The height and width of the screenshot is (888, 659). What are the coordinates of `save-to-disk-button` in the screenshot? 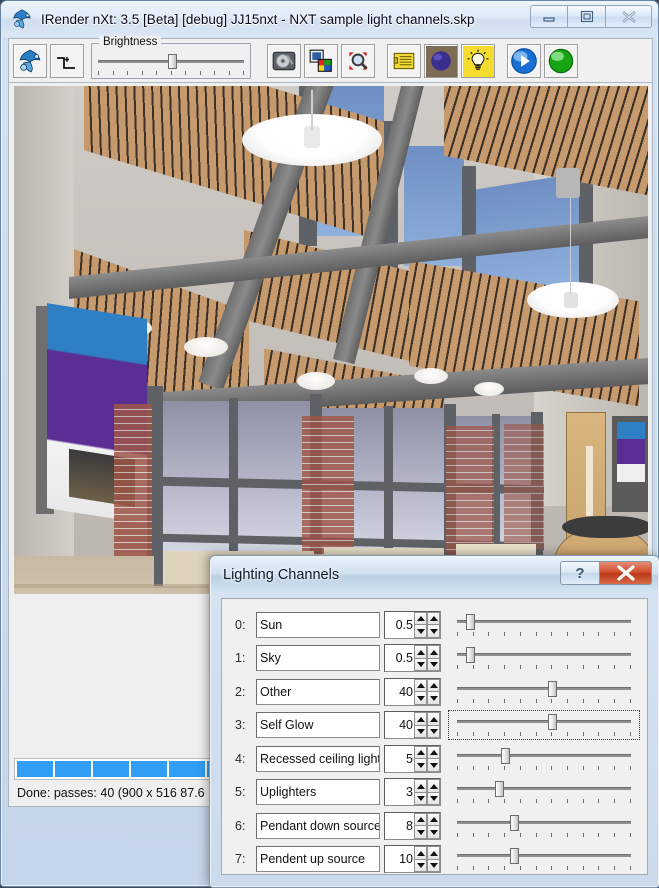 It's located at (284, 60).